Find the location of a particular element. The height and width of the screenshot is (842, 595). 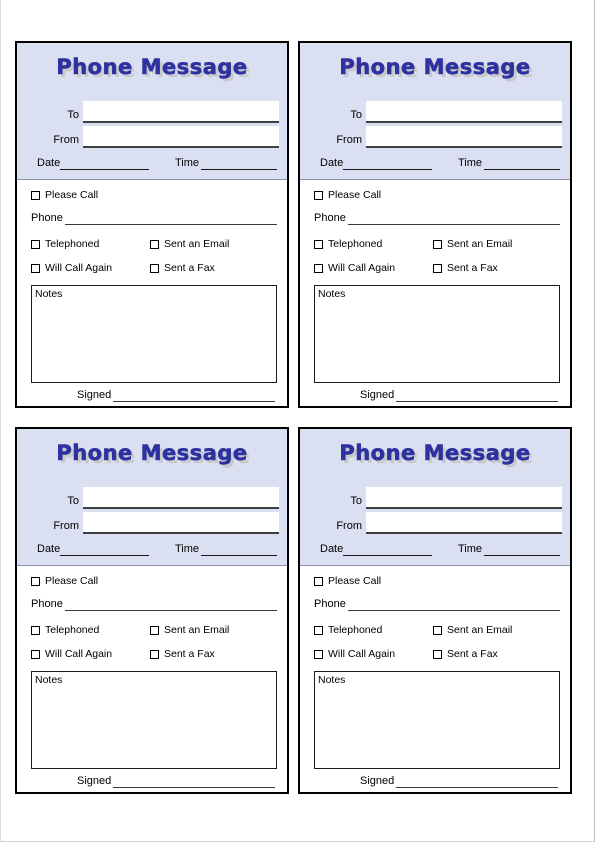

from-label: From is located at coordinates (66, 140).